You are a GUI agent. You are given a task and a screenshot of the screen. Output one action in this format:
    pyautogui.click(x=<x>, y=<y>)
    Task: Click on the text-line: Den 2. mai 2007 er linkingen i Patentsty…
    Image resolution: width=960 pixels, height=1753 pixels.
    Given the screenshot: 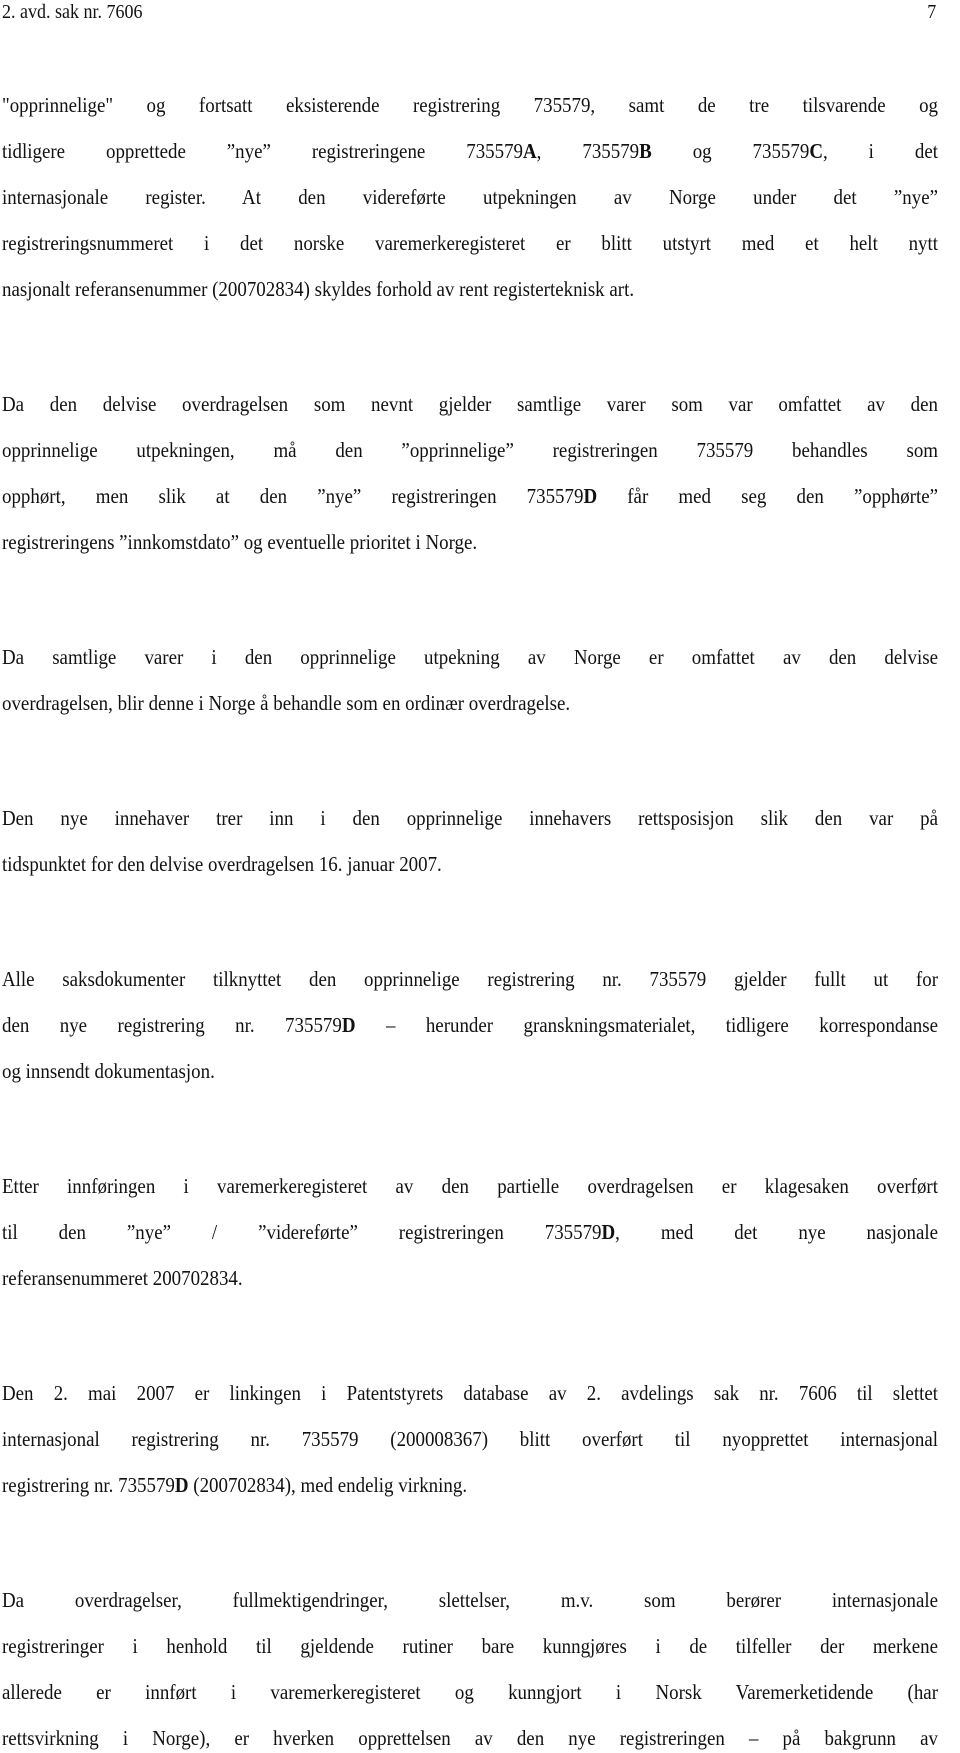 What is the action you would take?
    pyautogui.click(x=470, y=1393)
    